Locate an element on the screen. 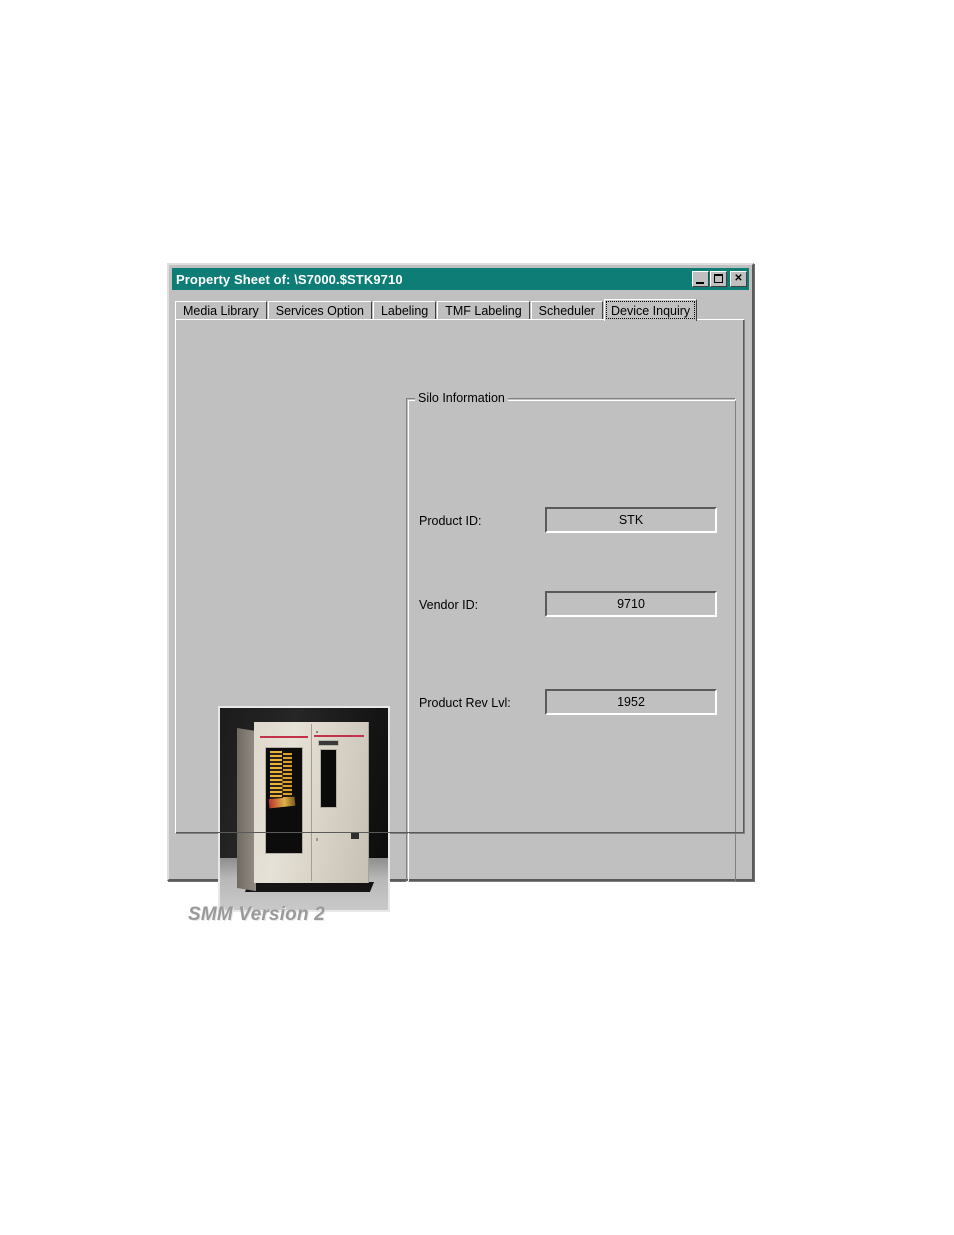 The image size is (954, 1235). close-button: ✕ is located at coordinates (738, 279).